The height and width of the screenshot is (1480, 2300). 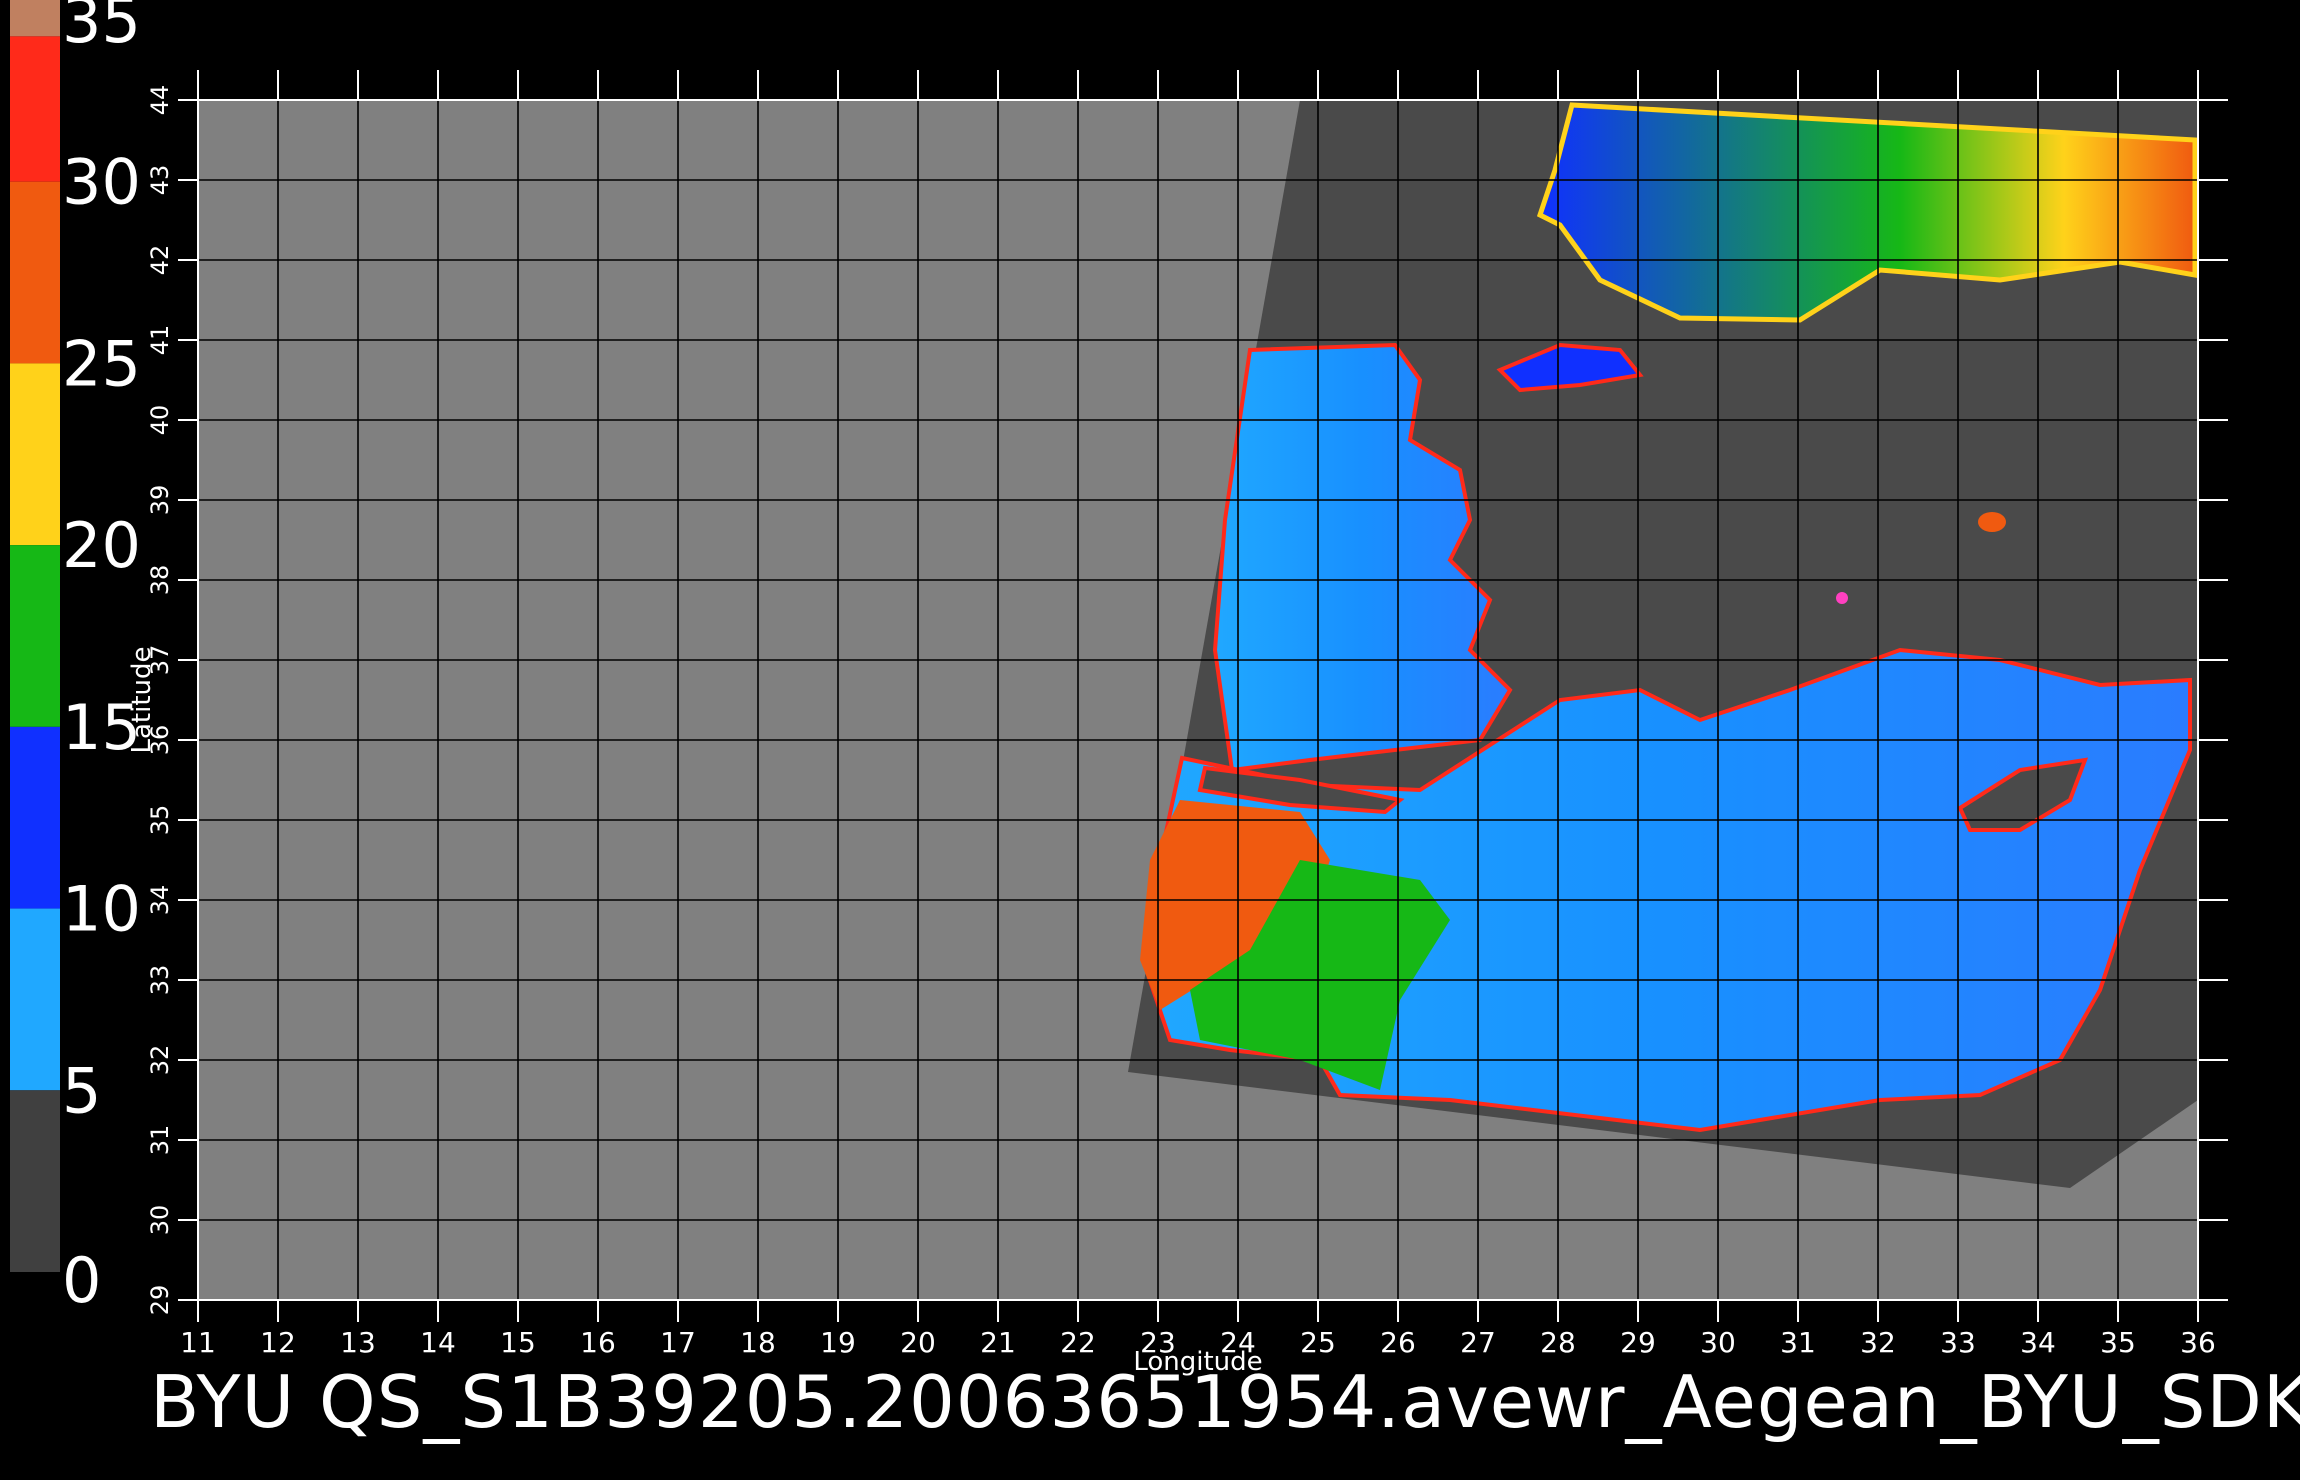 What do you see at coordinates (81, 1090) in the screenshot?
I see `colorbar-tick-label: 5` at bounding box center [81, 1090].